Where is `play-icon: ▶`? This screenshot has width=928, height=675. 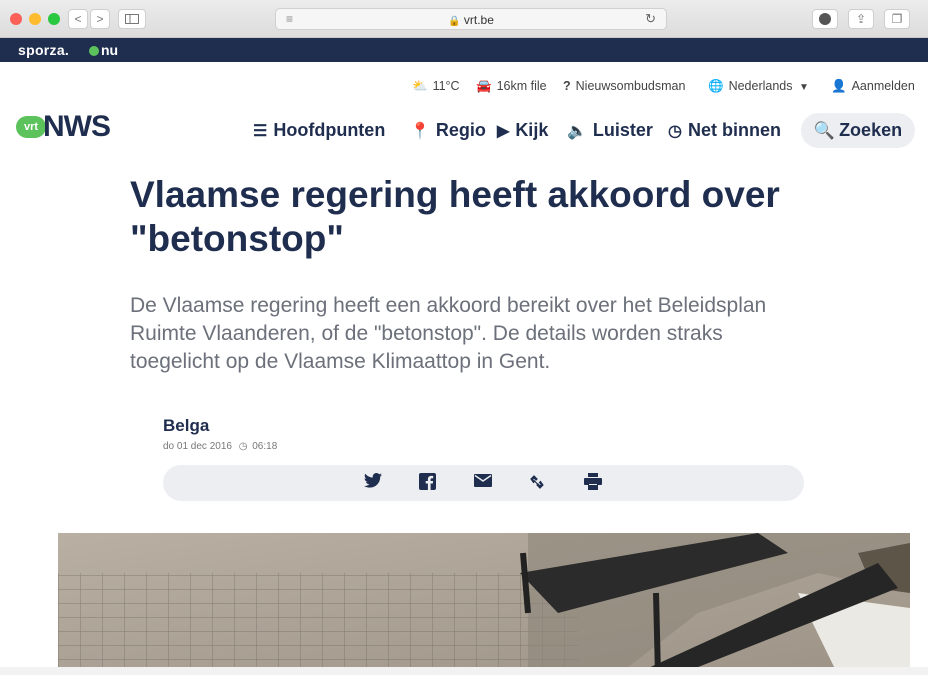 play-icon: ▶ is located at coordinates (503, 131).